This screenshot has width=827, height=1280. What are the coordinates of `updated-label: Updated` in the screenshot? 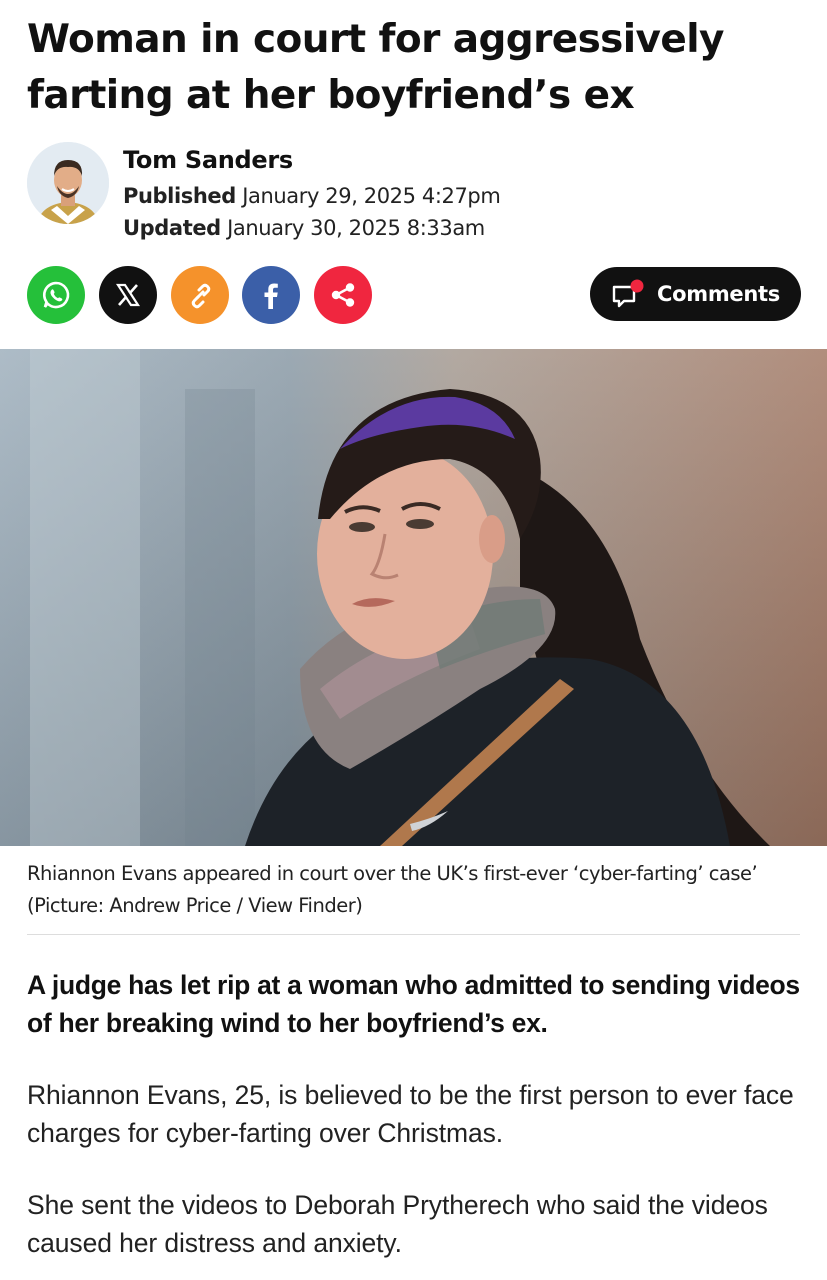 It's located at (172, 228).